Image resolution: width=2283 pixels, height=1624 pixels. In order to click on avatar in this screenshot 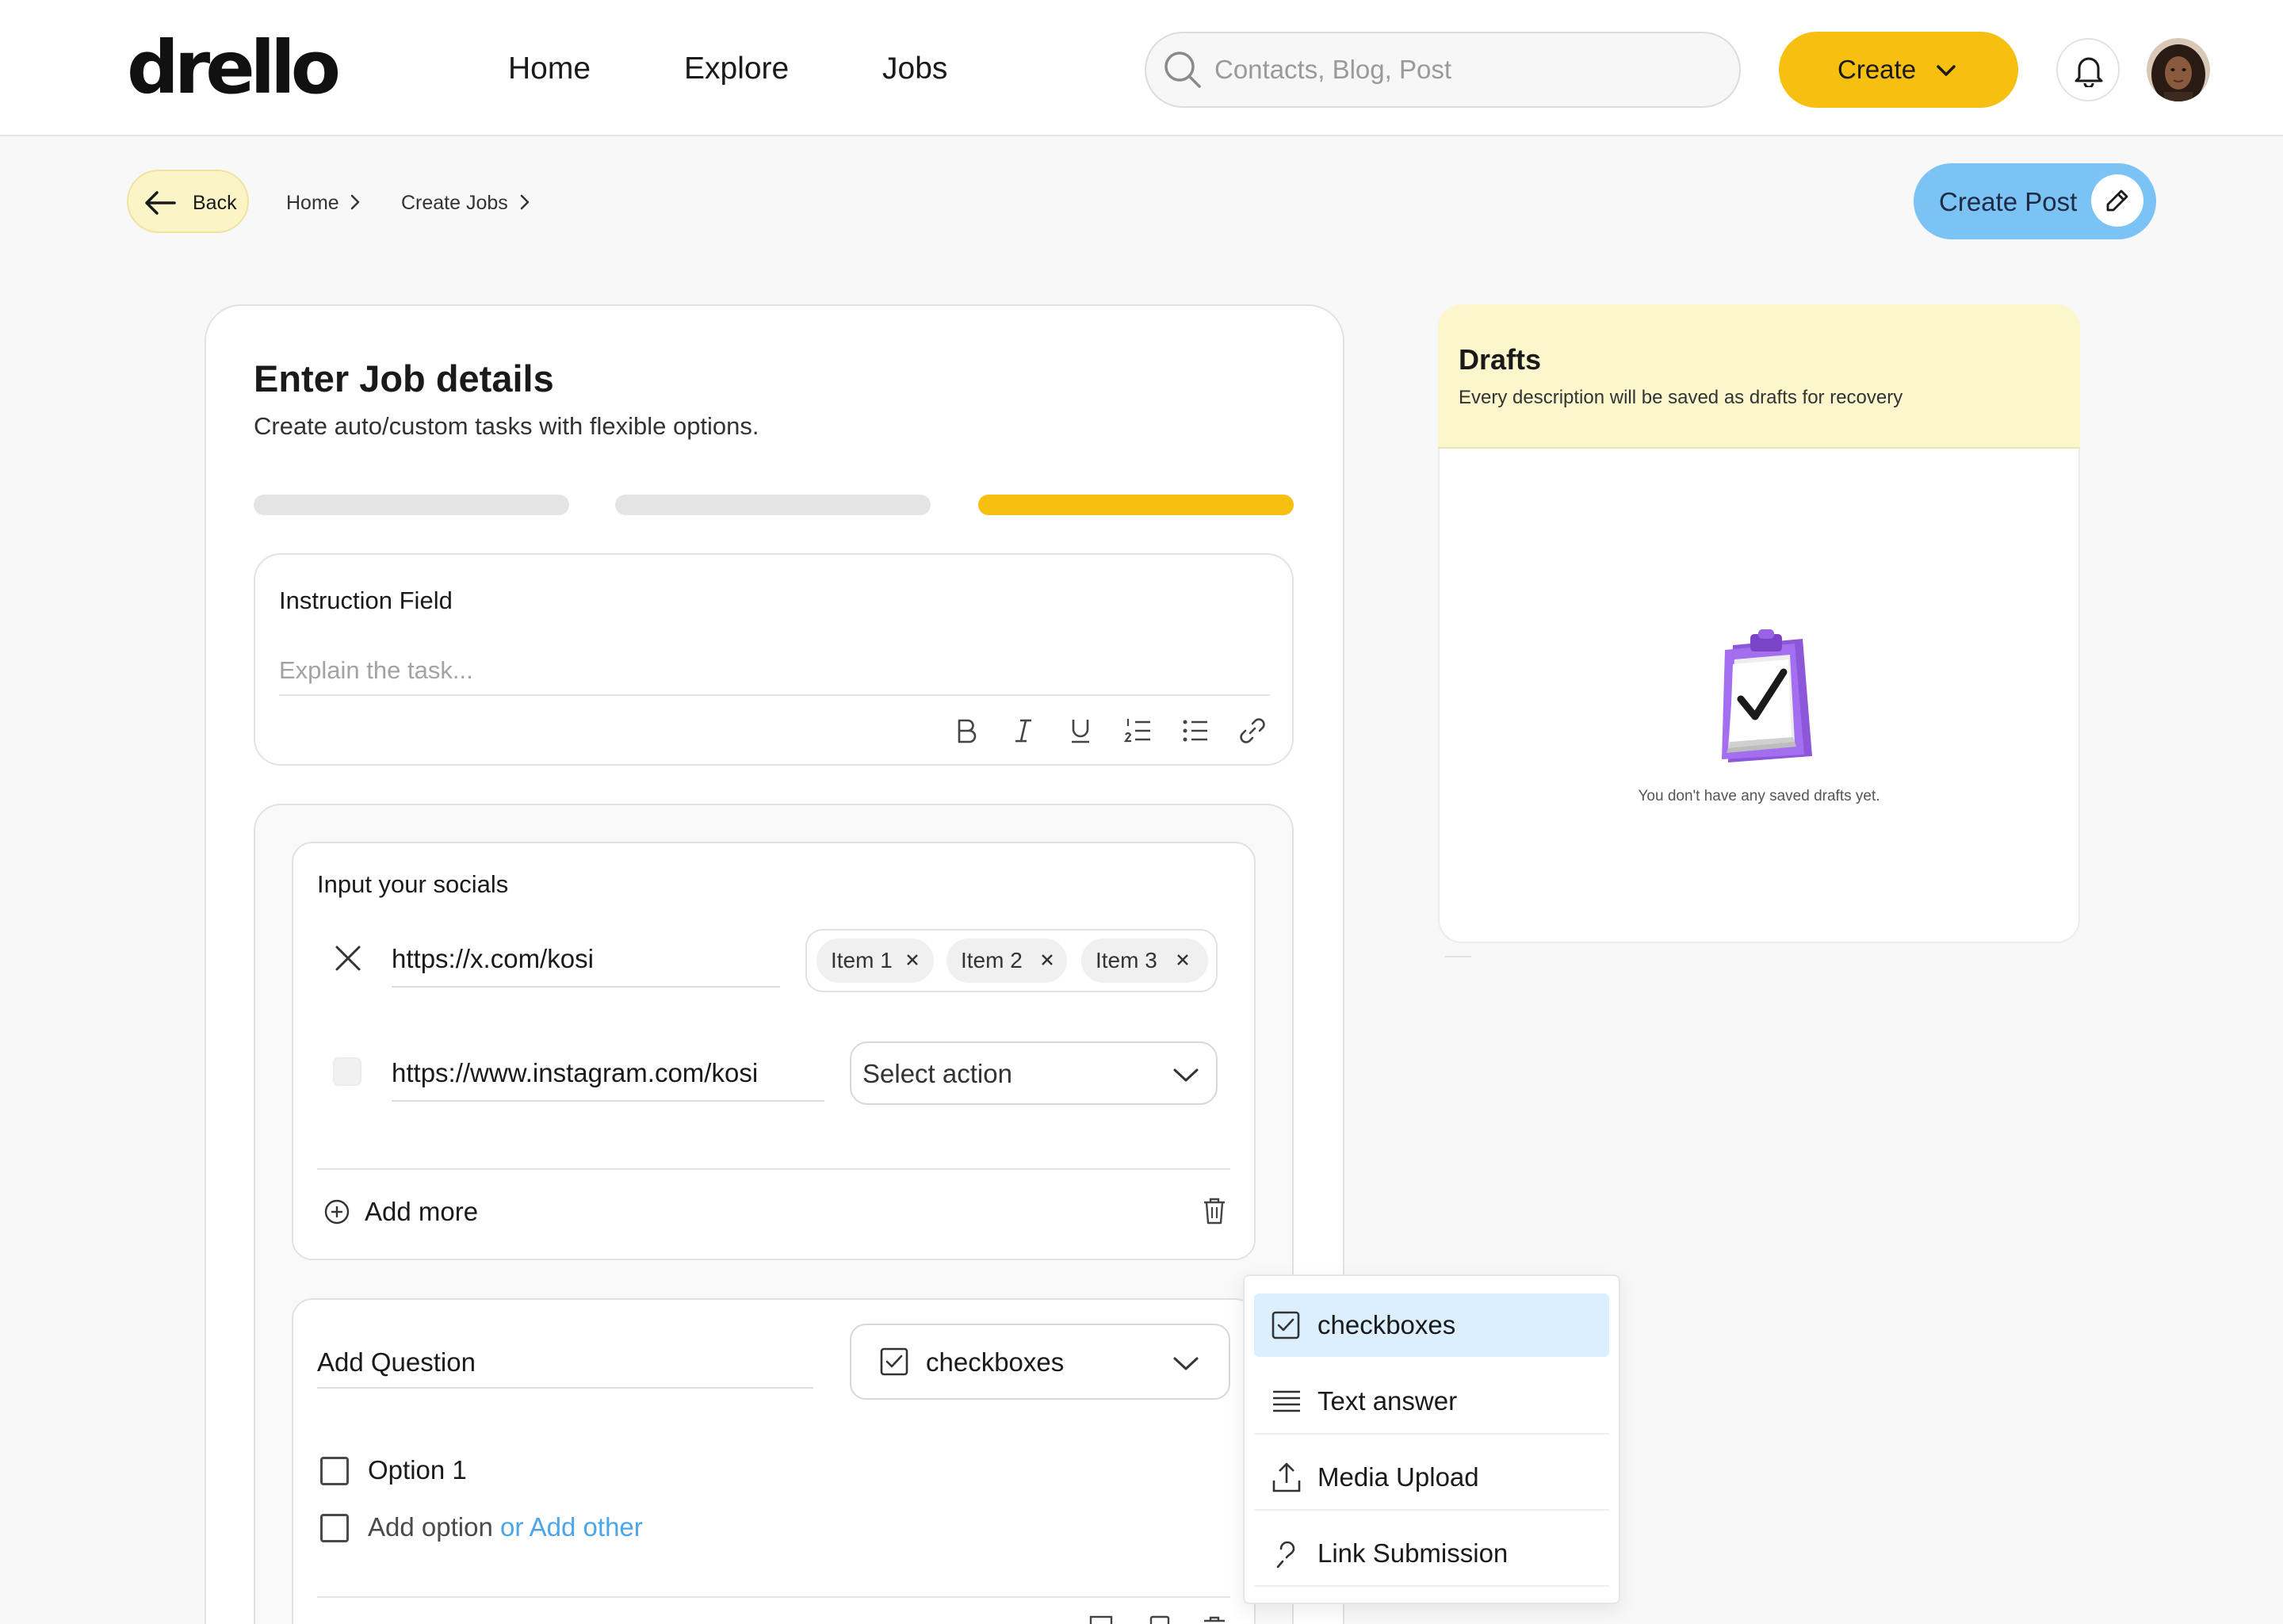, I will do `click(2178, 69)`.